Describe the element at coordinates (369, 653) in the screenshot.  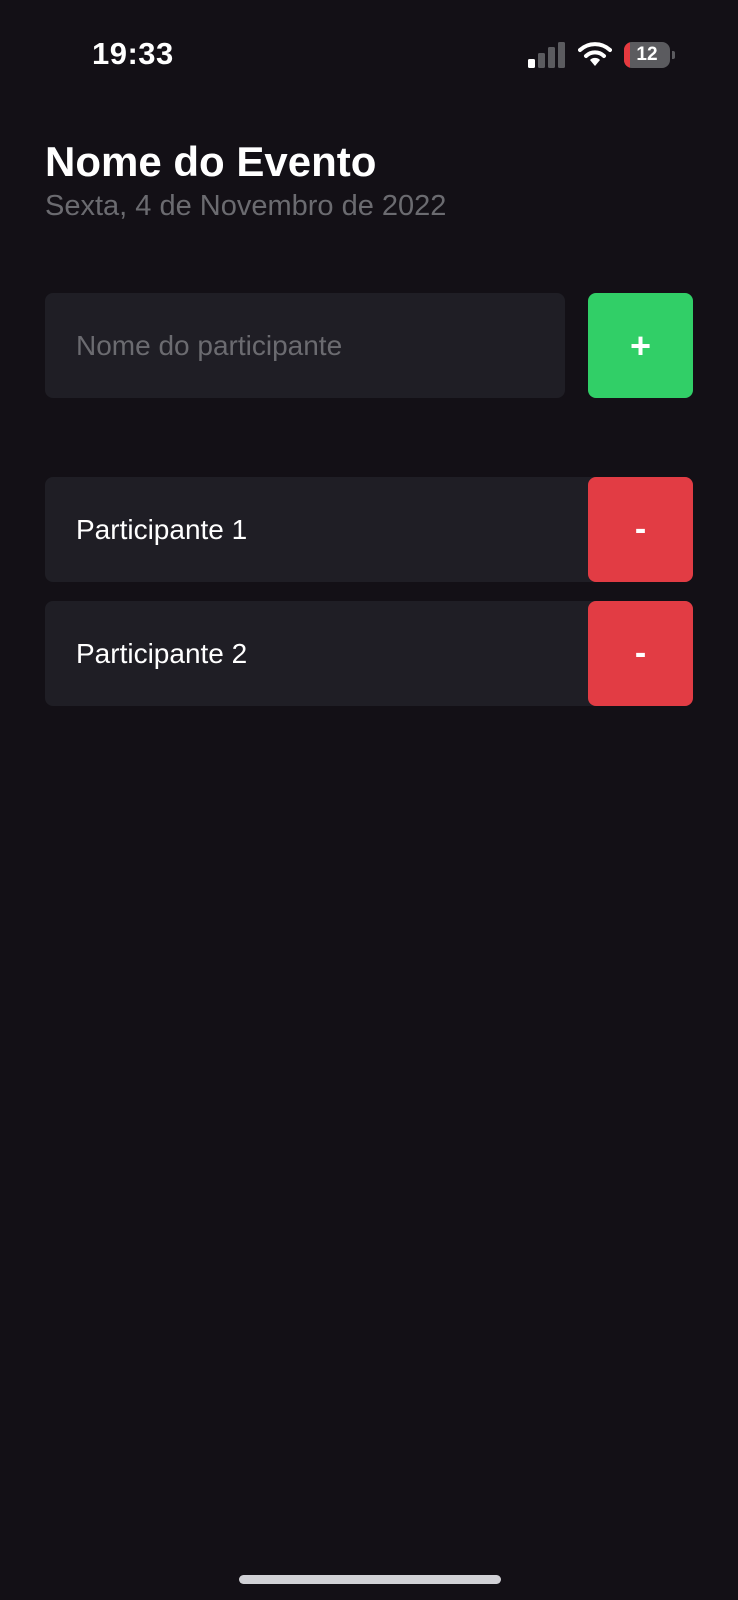
I see `participant-row: Participante 2 -` at that location.